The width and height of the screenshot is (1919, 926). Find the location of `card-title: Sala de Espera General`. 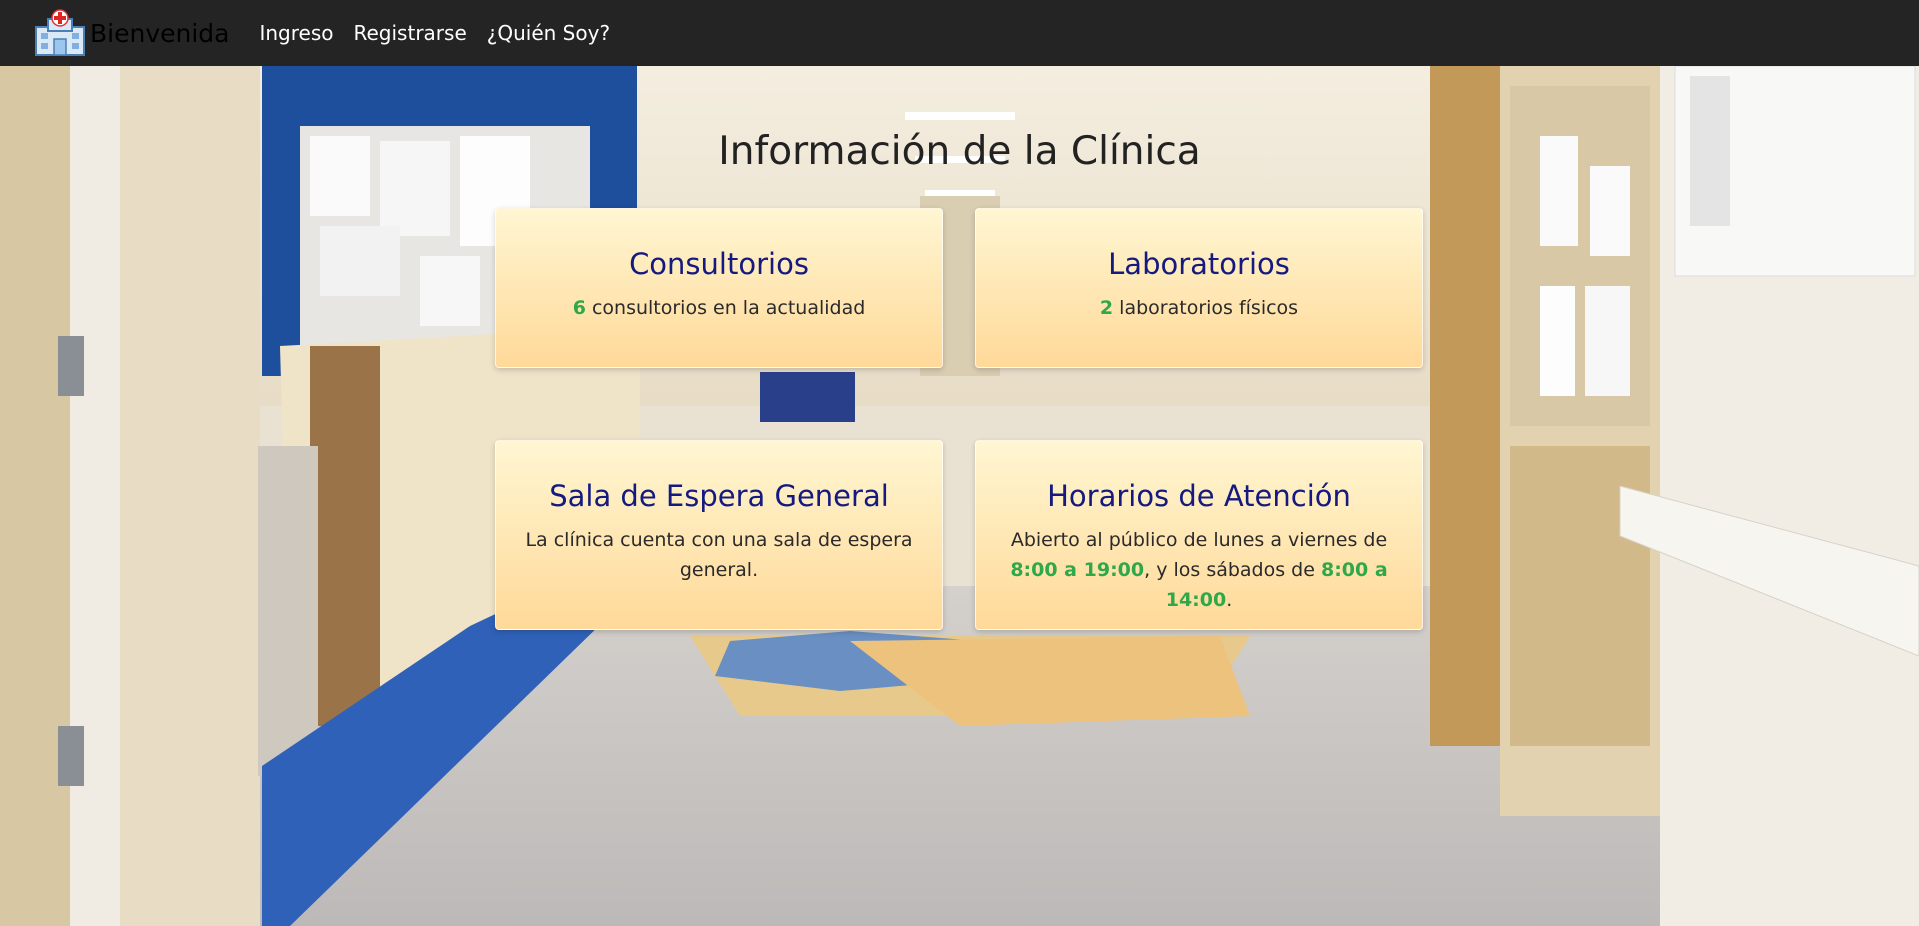

card-title: Sala de Espera General is located at coordinates (719, 496).